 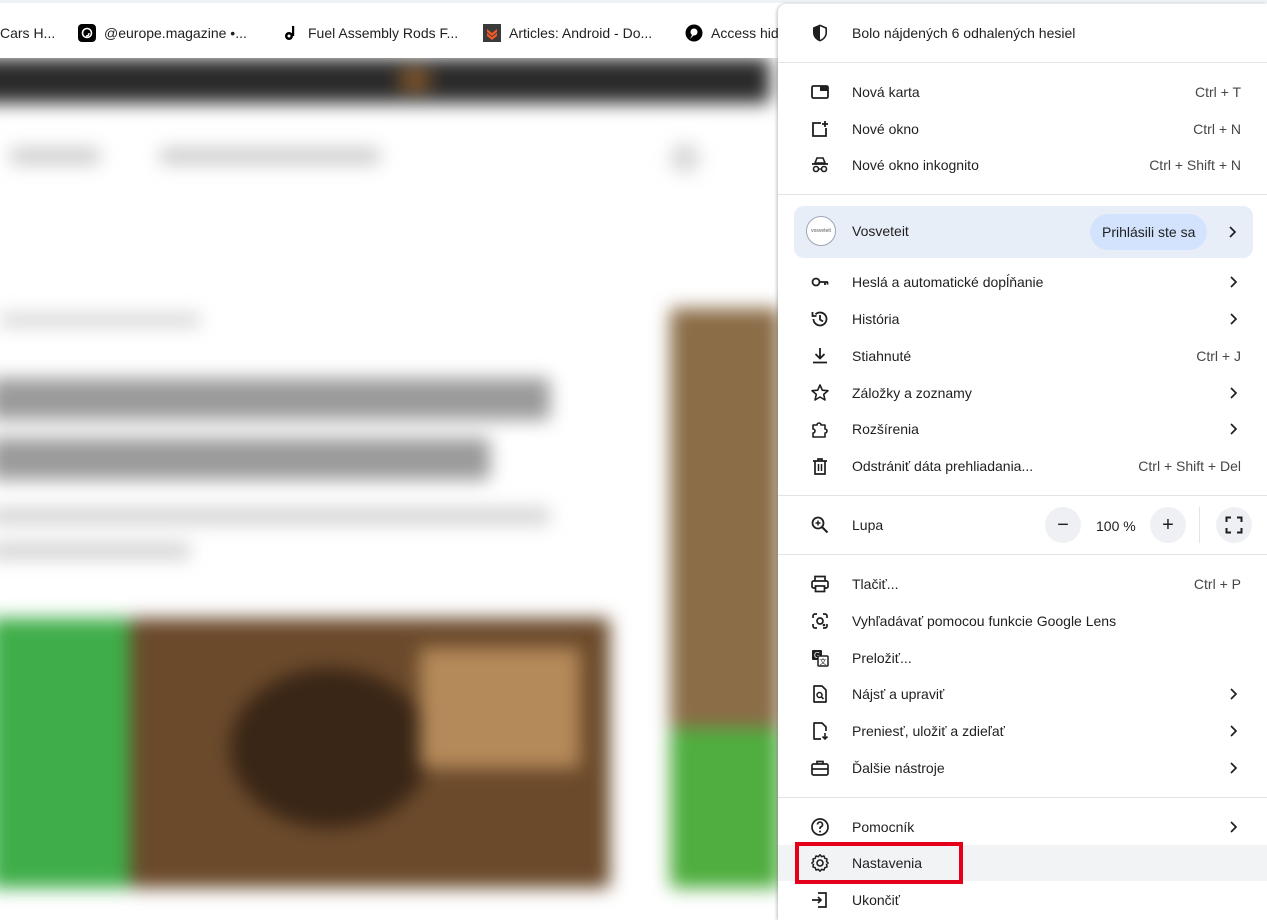 What do you see at coordinates (1022, 393) in the screenshot?
I see `bookmarks-item: Záložky a zoznamy` at bounding box center [1022, 393].